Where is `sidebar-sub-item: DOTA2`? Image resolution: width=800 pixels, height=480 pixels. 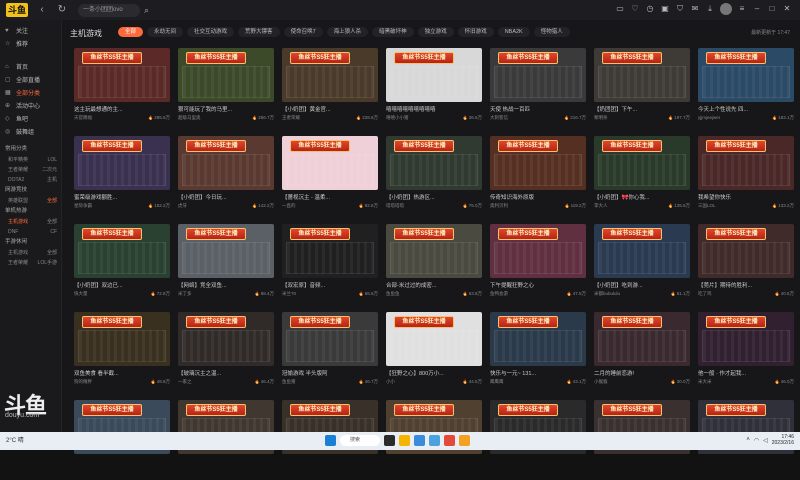 sidebar-sub-item: DOTA2 is located at coordinates (16, 180).